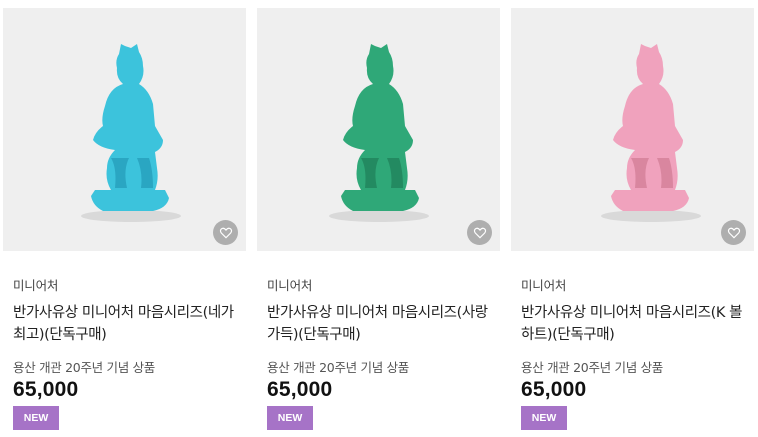  Describe the element at coordinates (127, 324) in the screenshot. I see `product-name: 반가사유상 미니어처 마음시리즈(네가 최고)(단독구매)` at that location.